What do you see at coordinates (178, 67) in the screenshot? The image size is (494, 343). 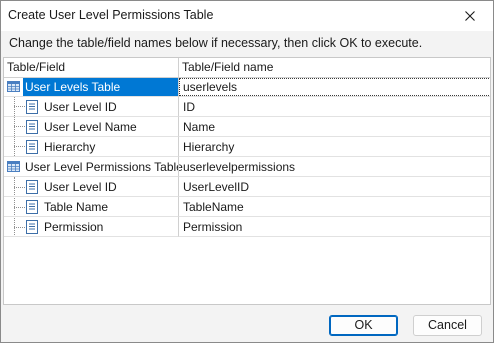 I see `column-divider` at bounding box center [178, 67].